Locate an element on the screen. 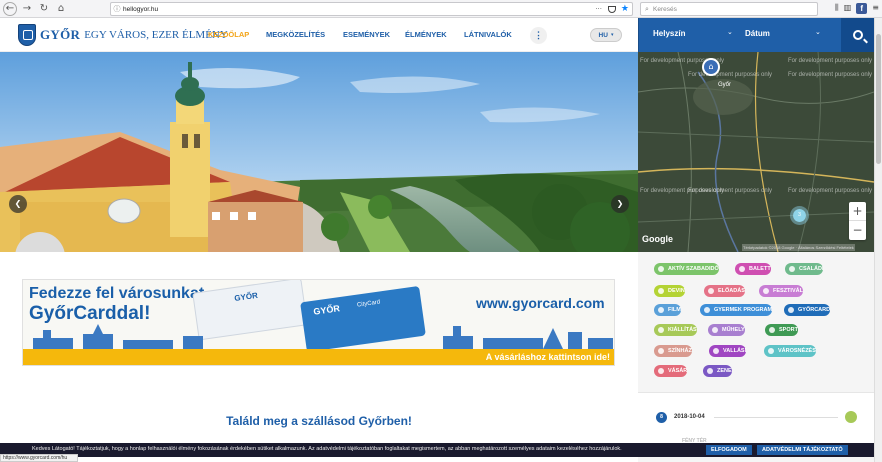  facebook-container-icon: f is located at coordinates (862, 8).